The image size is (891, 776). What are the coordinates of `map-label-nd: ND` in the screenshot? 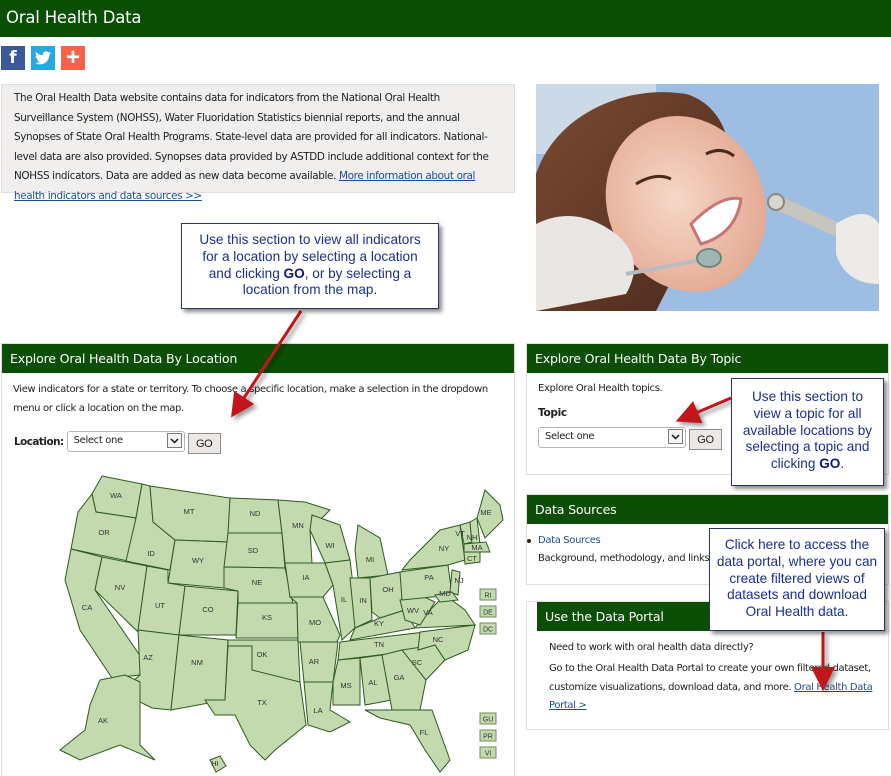 It's located at (255, 513).